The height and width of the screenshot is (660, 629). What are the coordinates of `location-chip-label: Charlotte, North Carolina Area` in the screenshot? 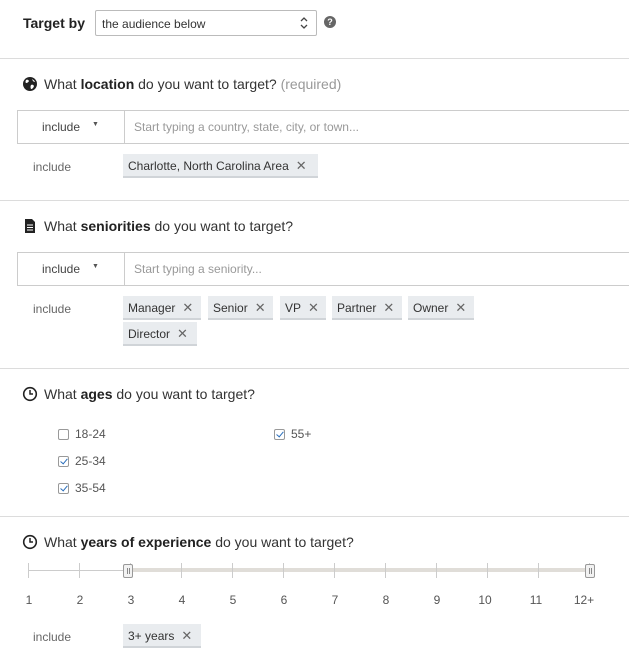 It's located at (208, 166).